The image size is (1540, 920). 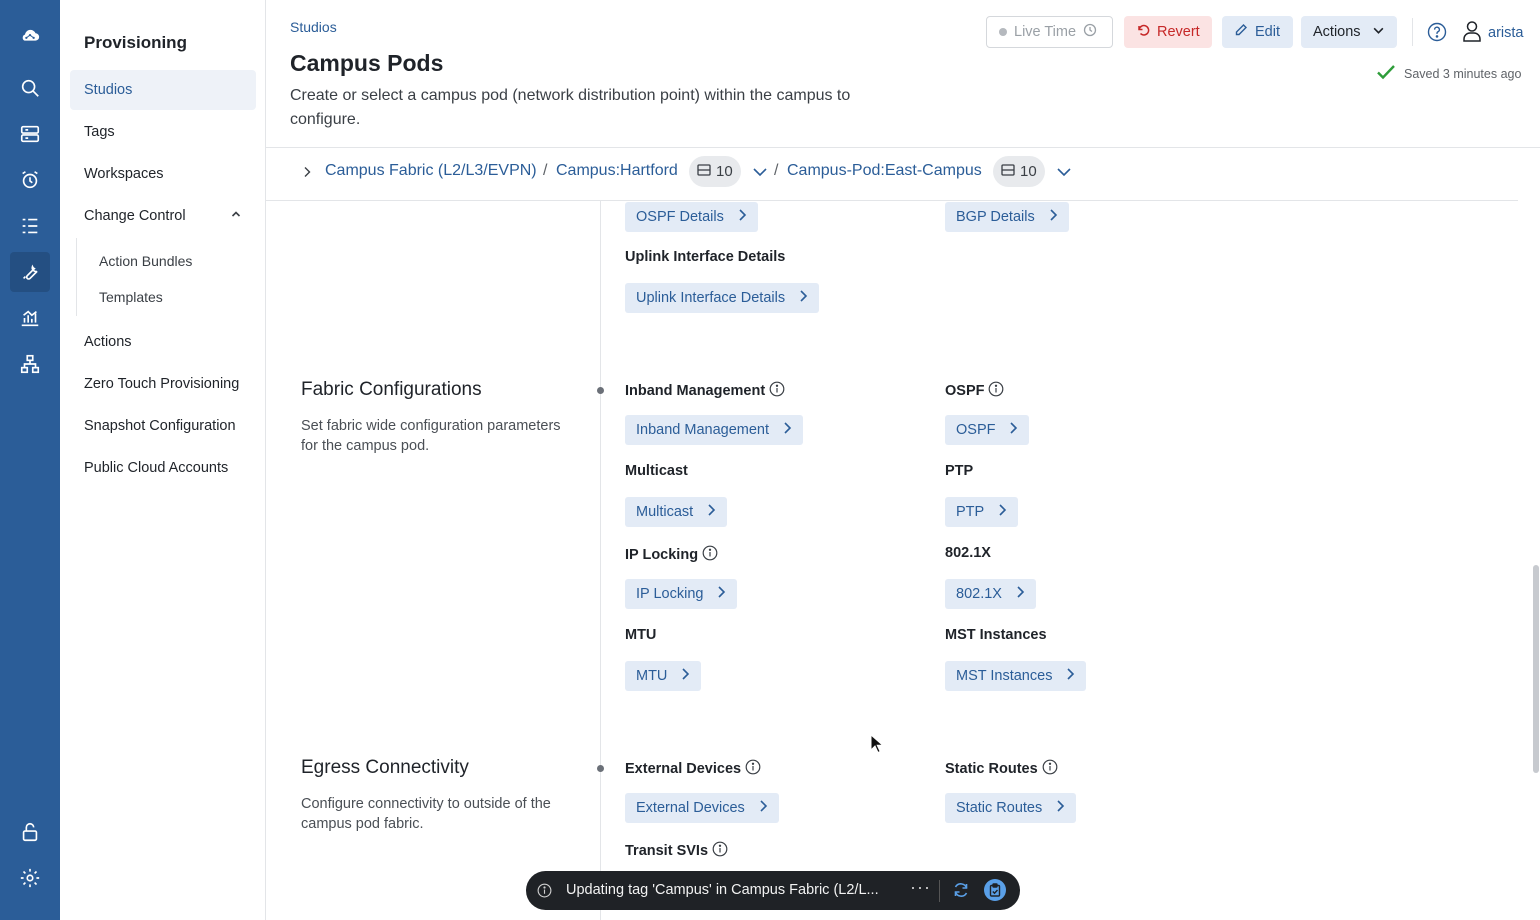 I want to click on ospf-label: OSPF, so click(x=974, y=391).